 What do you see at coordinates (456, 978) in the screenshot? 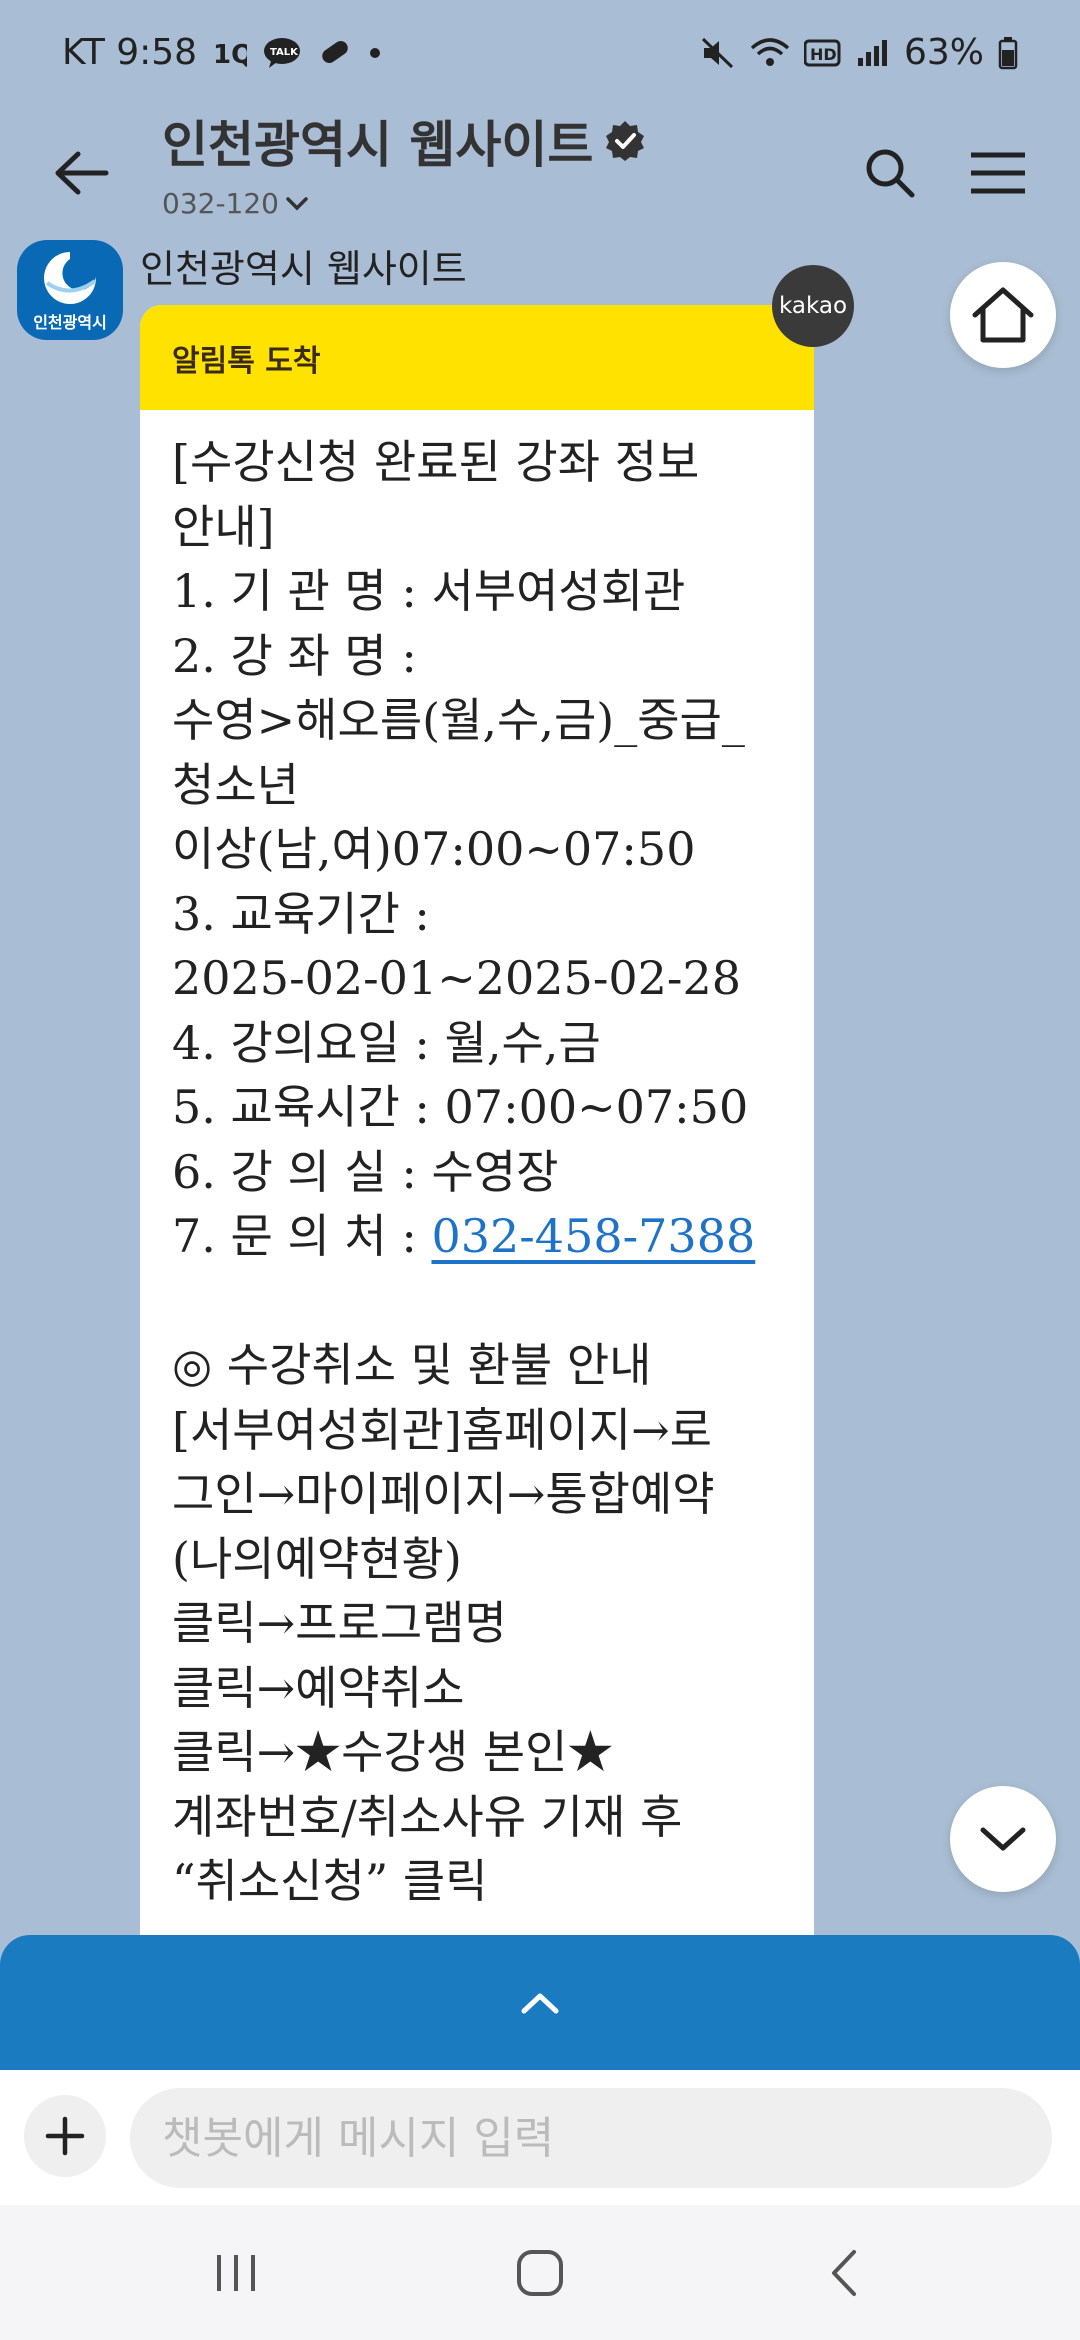
I see `message-line: 2025-02-01~2025-02-28` at bounding box center [456, 978].